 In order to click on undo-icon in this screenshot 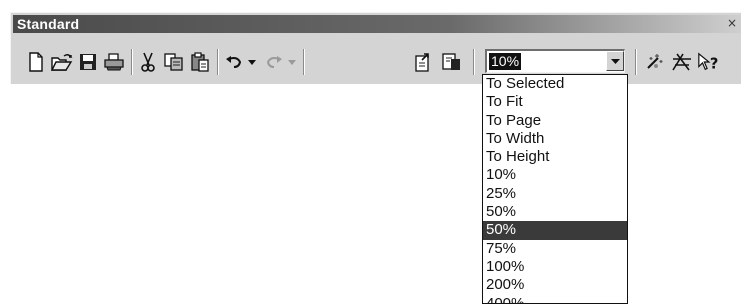, I will do `click(234, 62)`.